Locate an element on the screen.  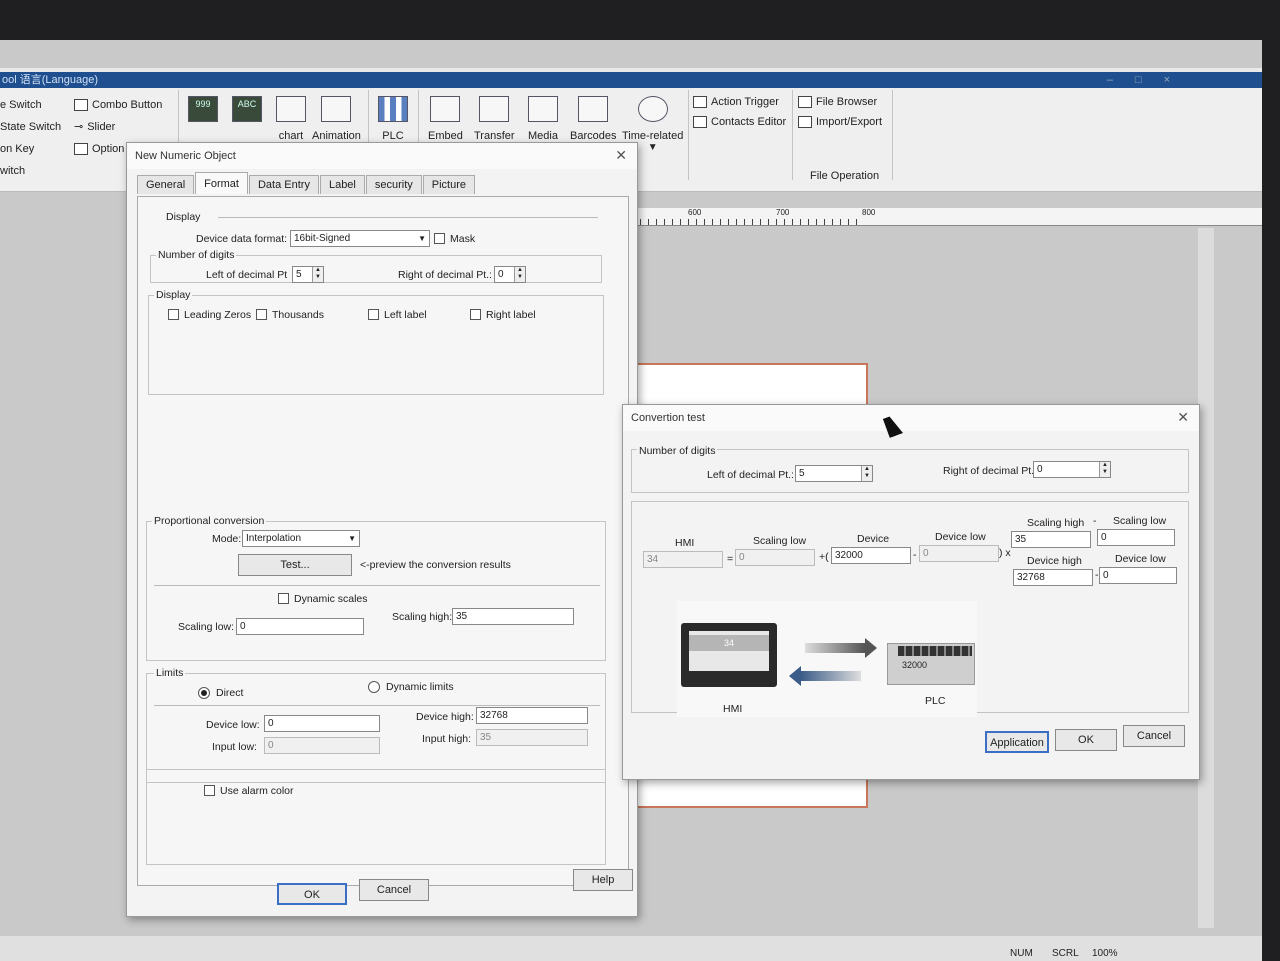
thousands-checkbox is located at coordinates (261, 314).